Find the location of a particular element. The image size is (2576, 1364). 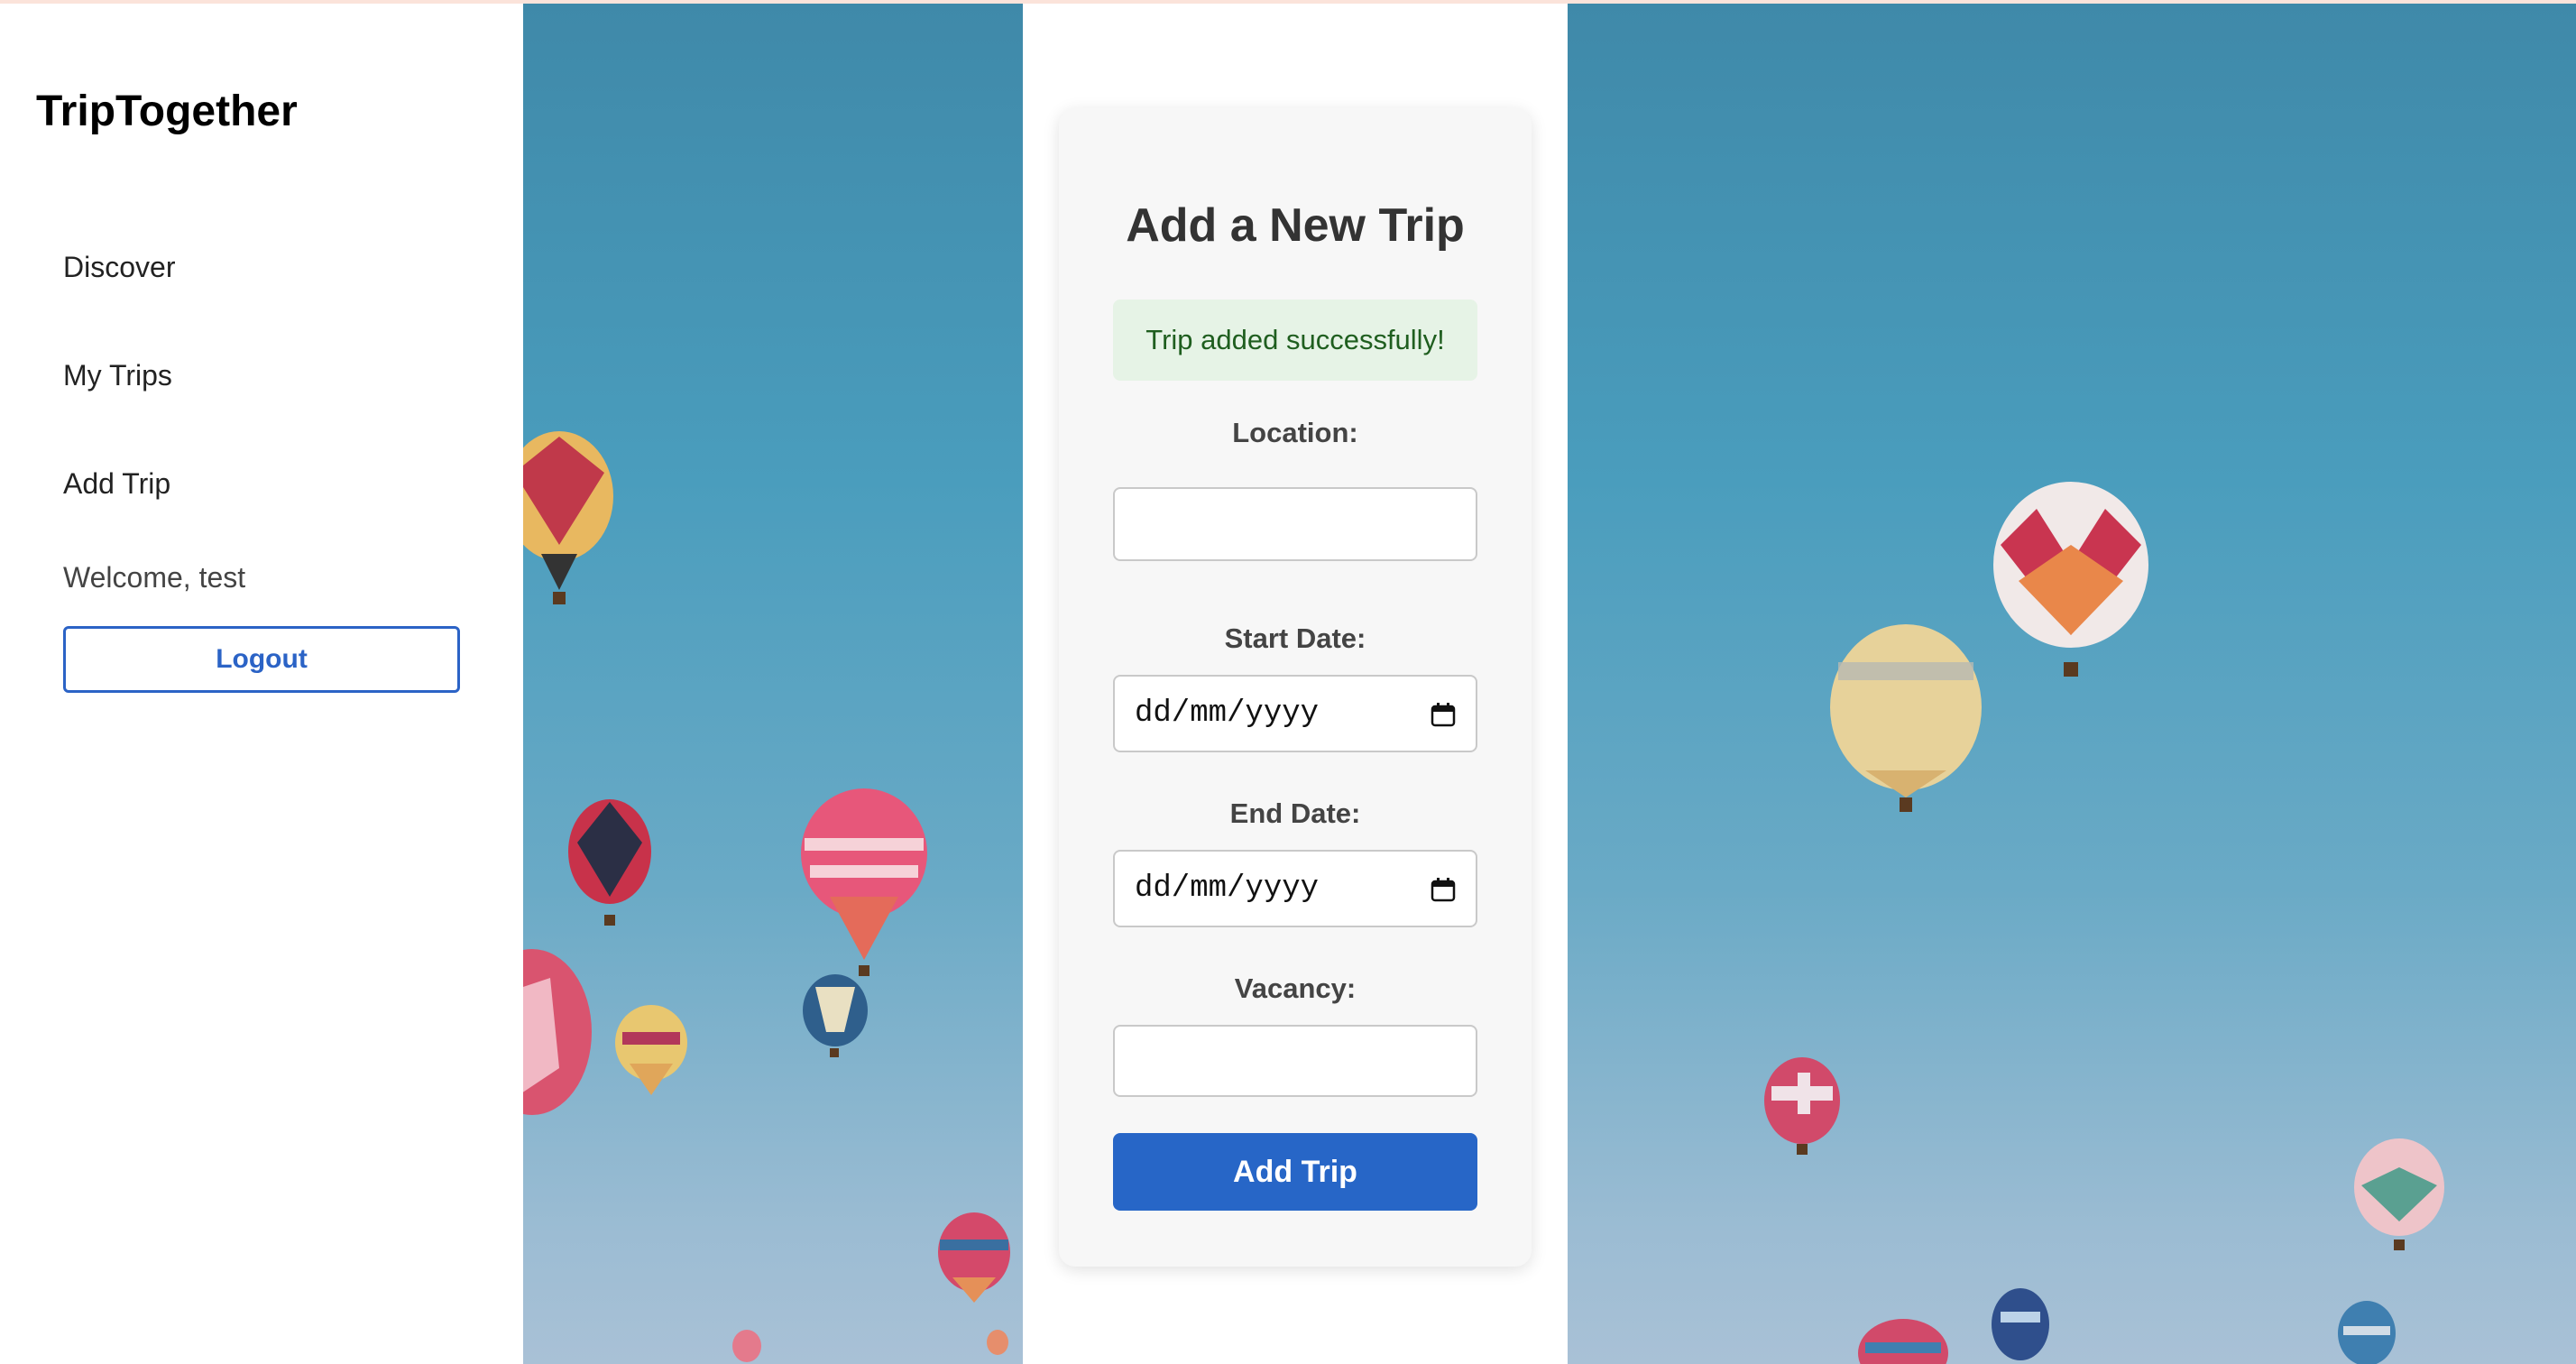

start-date-value: dd/mm/yyyy is located at coordinates (1227, 713).